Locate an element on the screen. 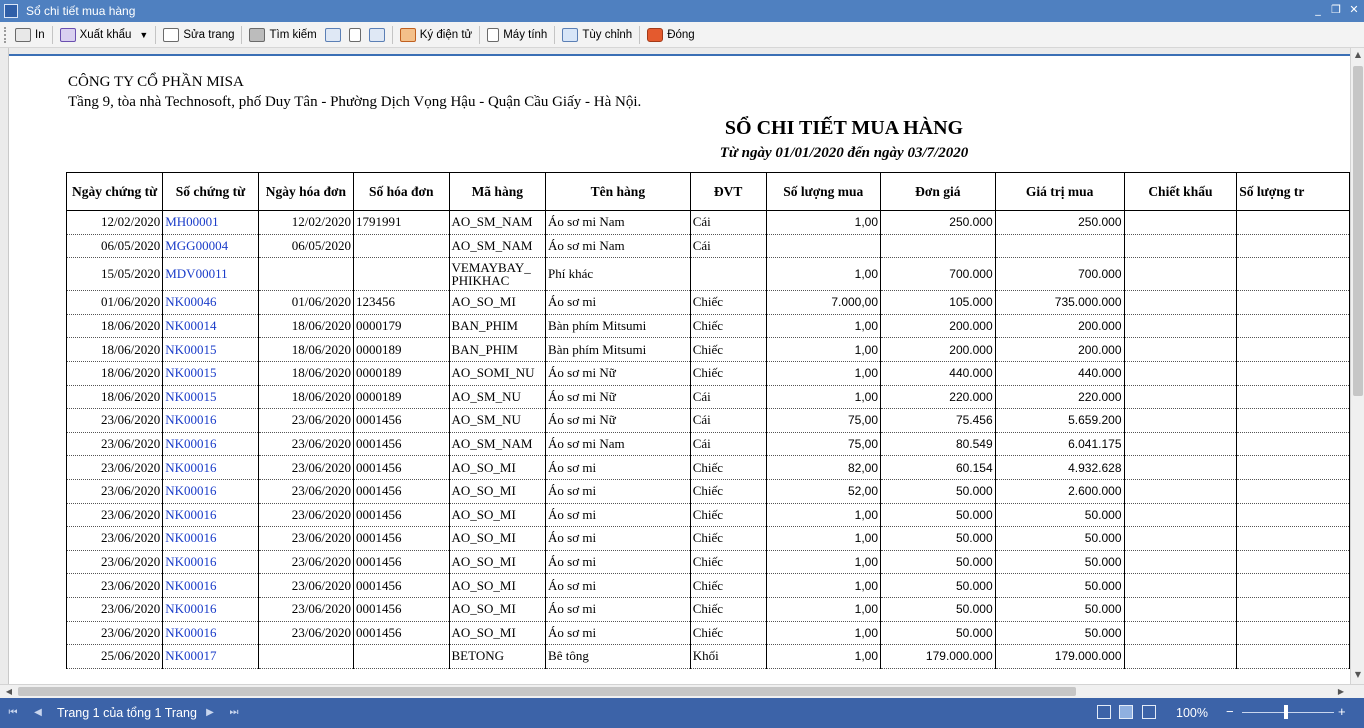 This screenshot has width=1364, height=728. single-page-view-button is located at coordinates (333, 35).